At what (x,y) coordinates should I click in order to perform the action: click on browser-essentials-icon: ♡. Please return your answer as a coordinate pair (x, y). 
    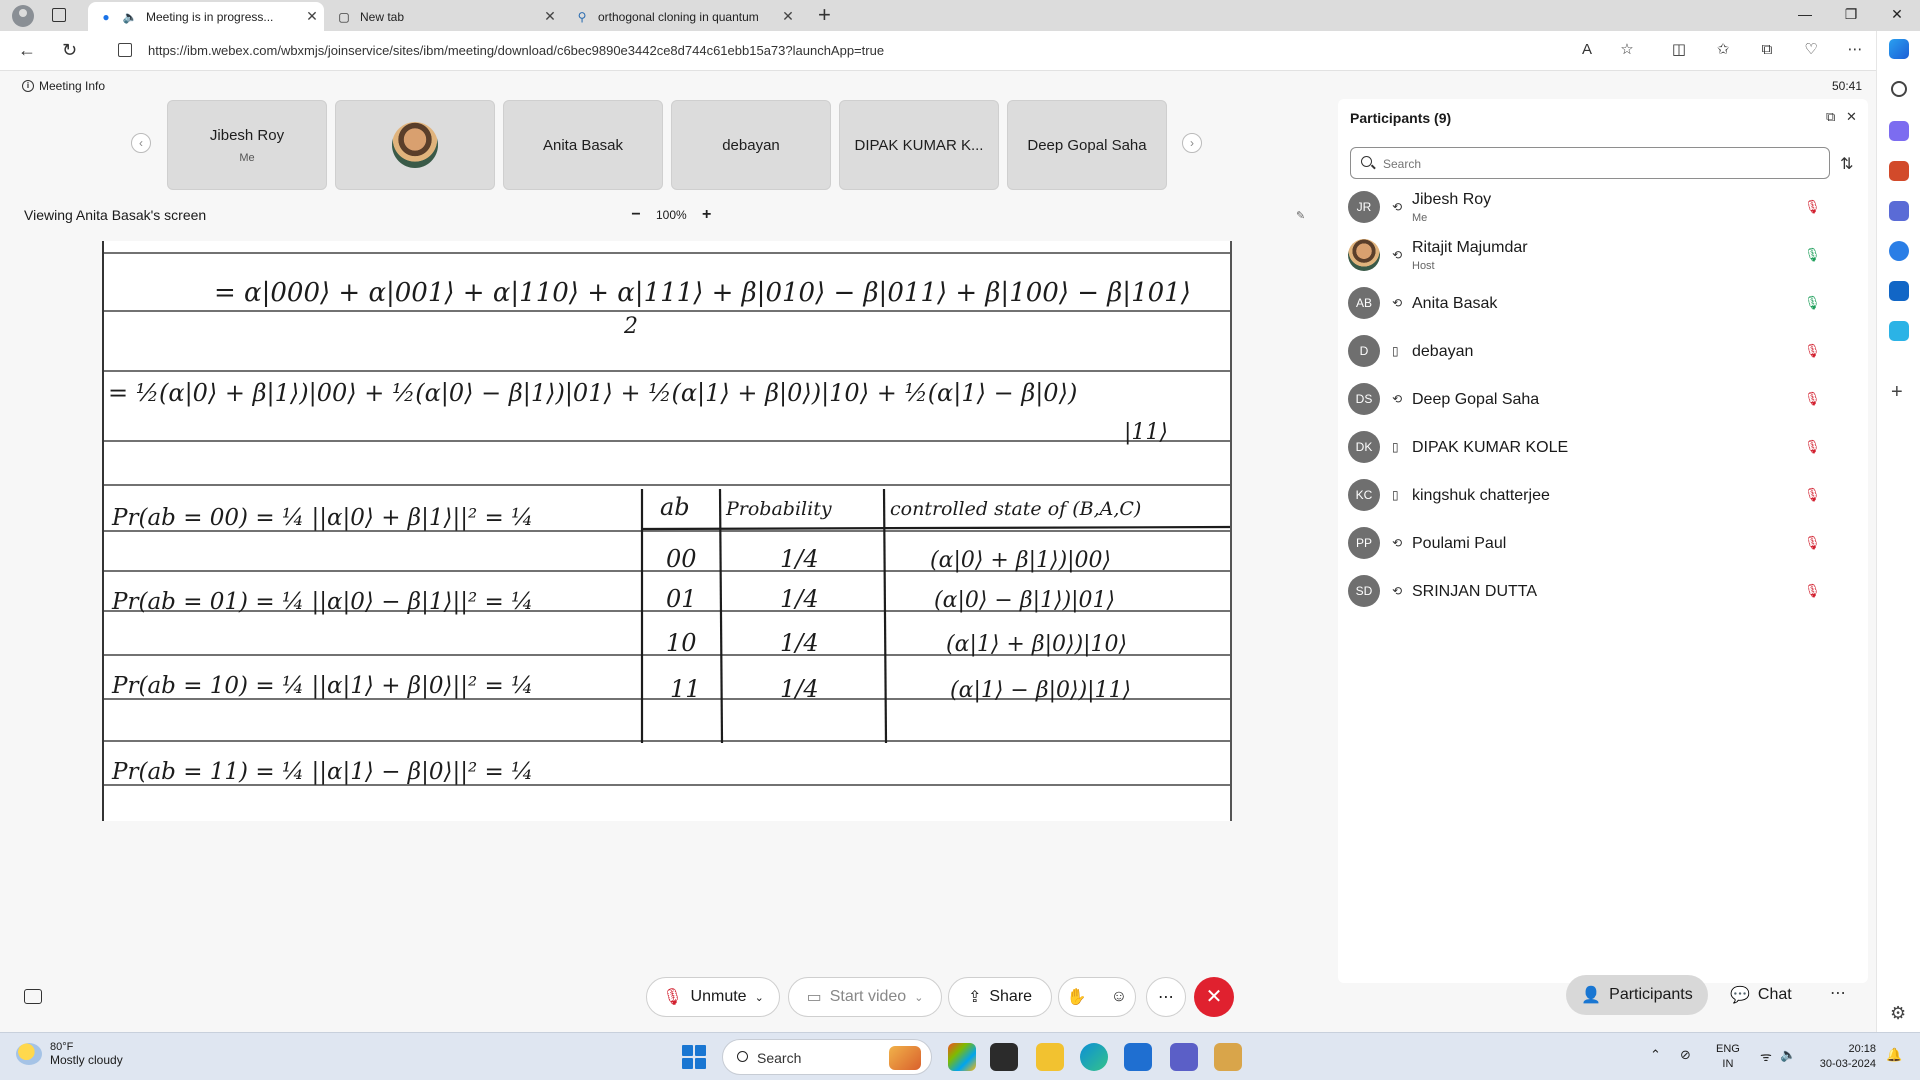
    Looking at the image, I should click on (1811, 50).